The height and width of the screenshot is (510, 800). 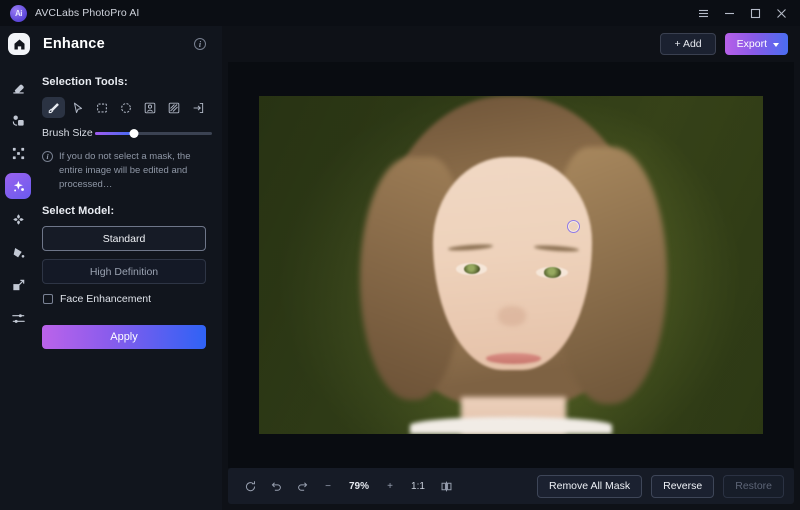 I want to click on reverse-button: Reverse, so click(x=683, y=486).